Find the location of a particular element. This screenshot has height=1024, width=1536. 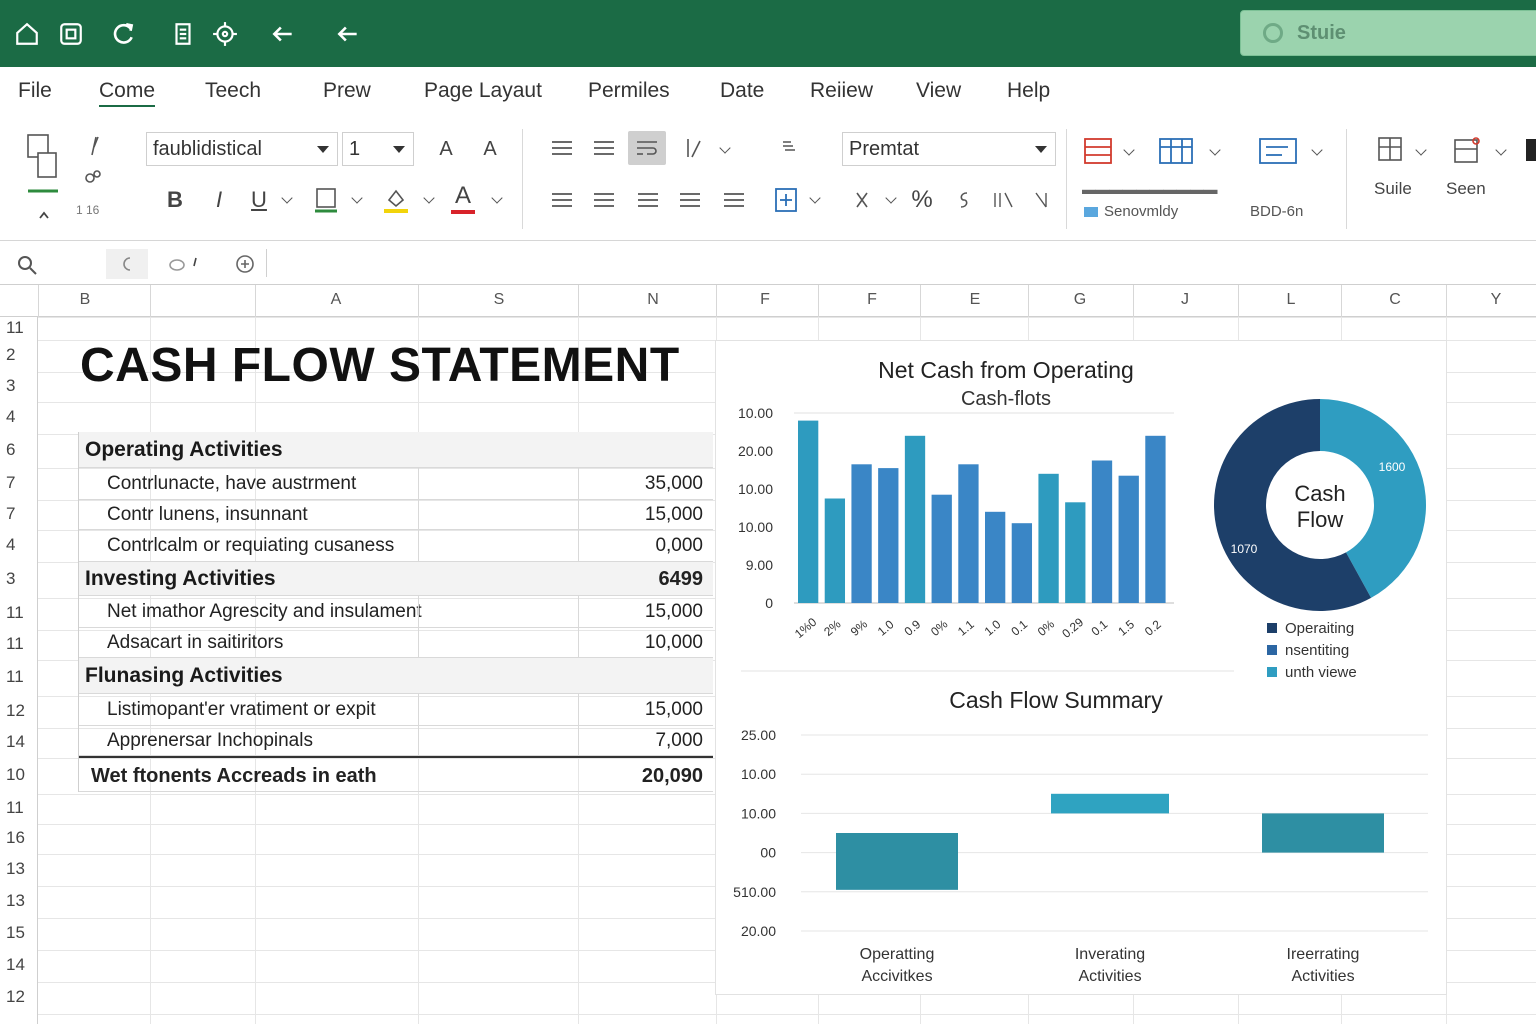

comma-style-icon is located at coordinates (964, 200).